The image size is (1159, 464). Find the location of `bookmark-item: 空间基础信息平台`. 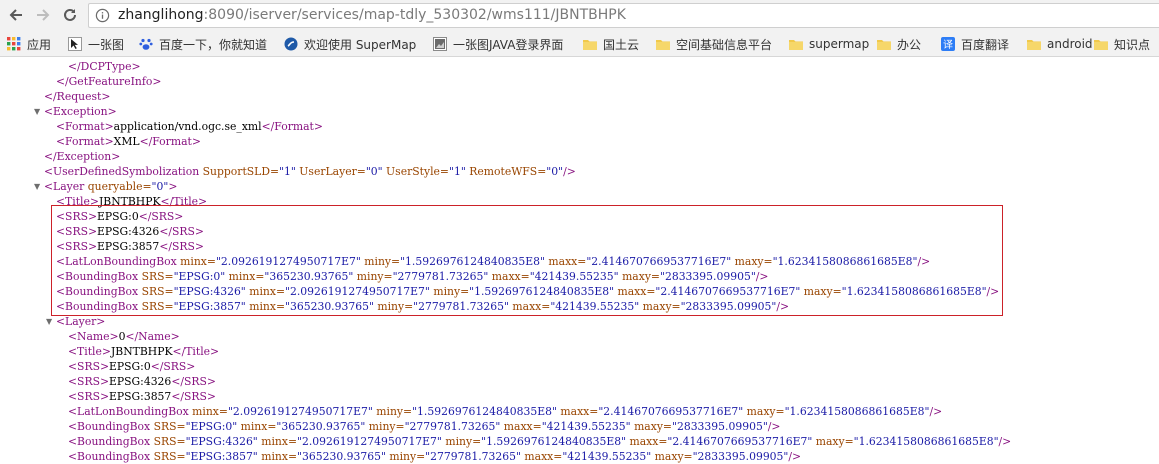

bookmark-item: 空间基础信息平台 is located at coordinates (714, 44).